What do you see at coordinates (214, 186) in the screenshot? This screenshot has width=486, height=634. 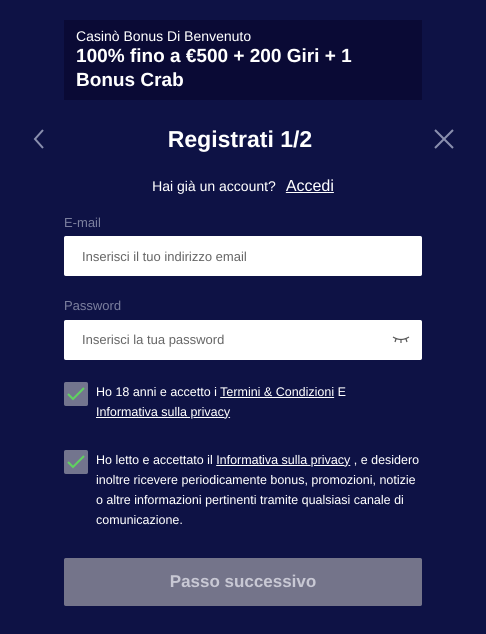 I see `login-prompt: Hai già un account?` at bounding box center [214, 186].